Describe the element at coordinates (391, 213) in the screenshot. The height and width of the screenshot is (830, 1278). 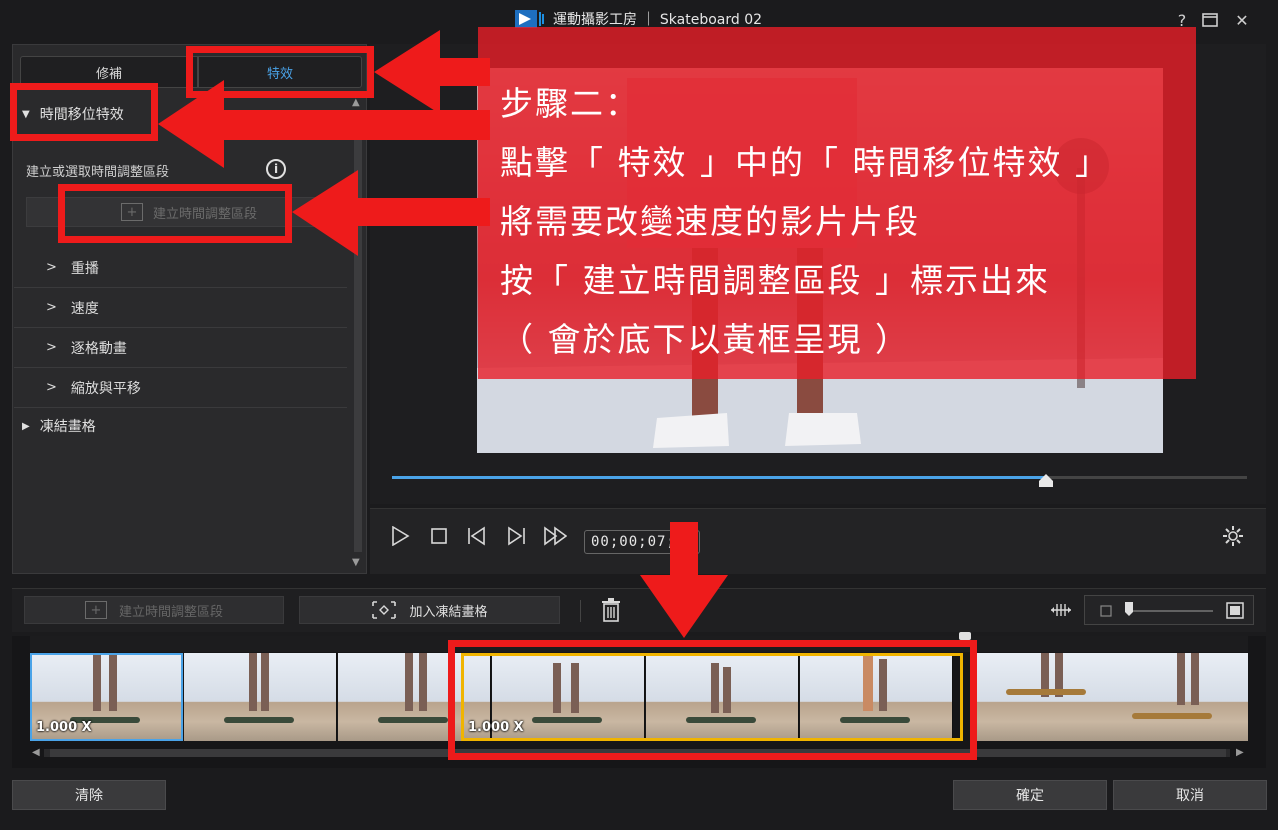
I see `arrow-to-create-icon` at that location.